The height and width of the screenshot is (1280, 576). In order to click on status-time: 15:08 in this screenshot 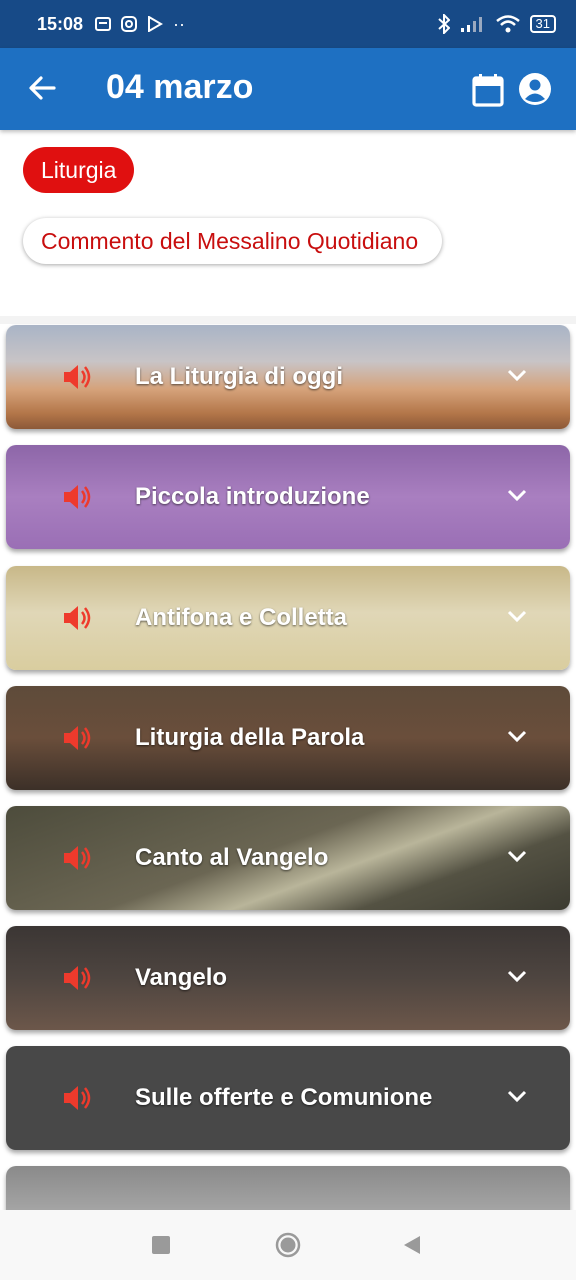, I will do `click(60, 23)`.